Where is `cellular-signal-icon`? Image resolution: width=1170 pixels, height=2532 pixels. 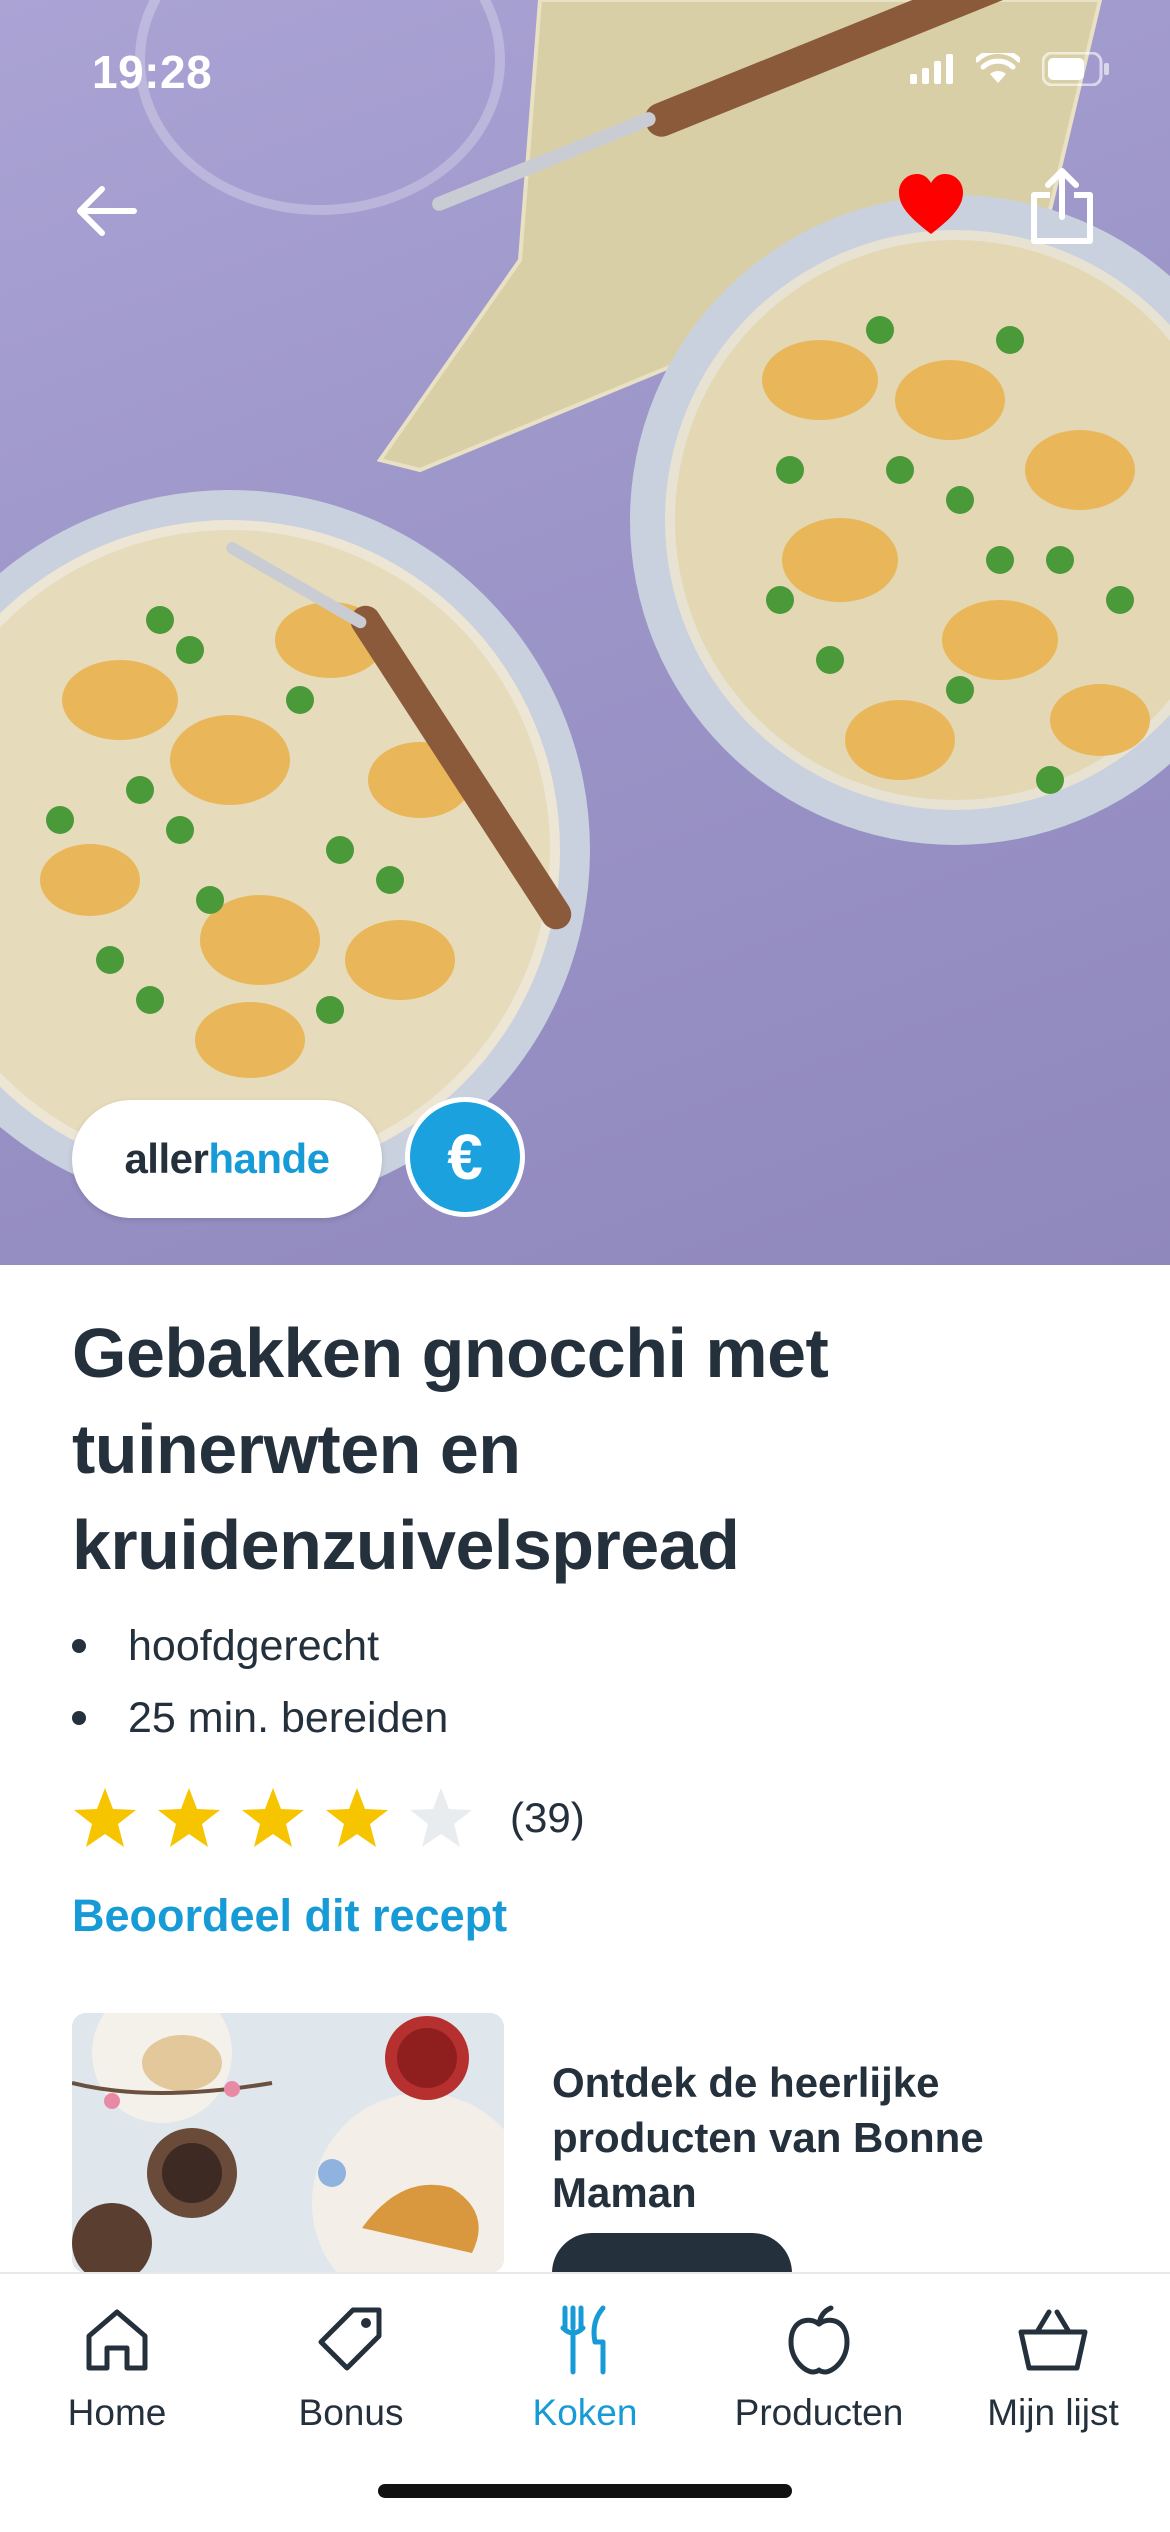
cellular-signal-icon is located at coordinates (931, 69).